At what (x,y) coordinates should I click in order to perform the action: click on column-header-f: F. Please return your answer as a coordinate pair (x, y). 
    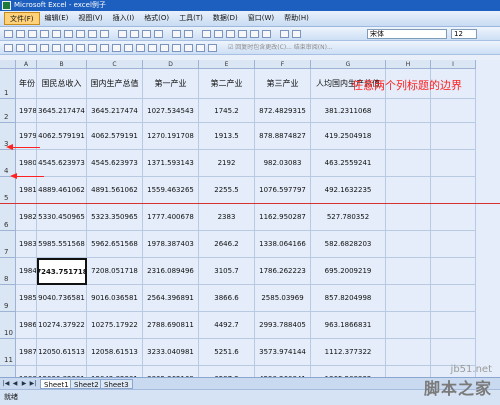
    Looking at the image, I should click on (283, 64).